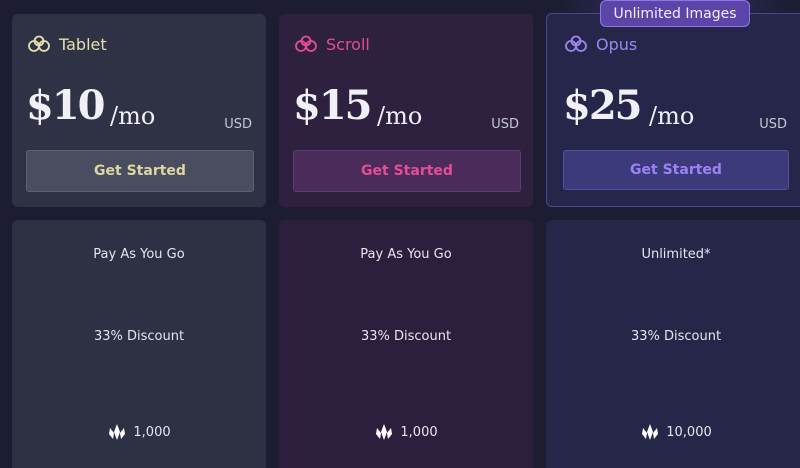 The height and width of the screenshot is (468, 800). Describe the element at coordinates (83, 44) in the screenshot. I see `plan-name: Tablet` at that location.